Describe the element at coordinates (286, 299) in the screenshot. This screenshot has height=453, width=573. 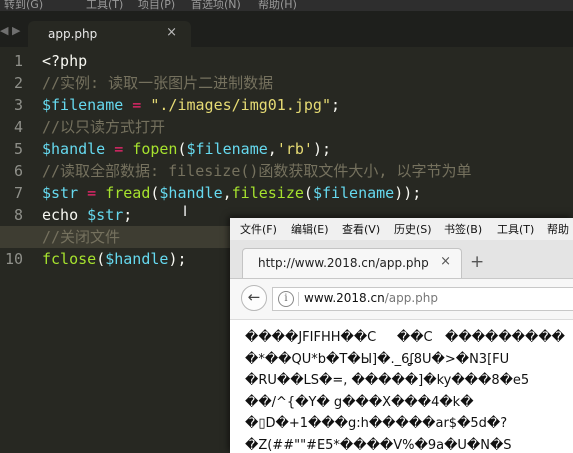
I see `info-icon: i` at that location.